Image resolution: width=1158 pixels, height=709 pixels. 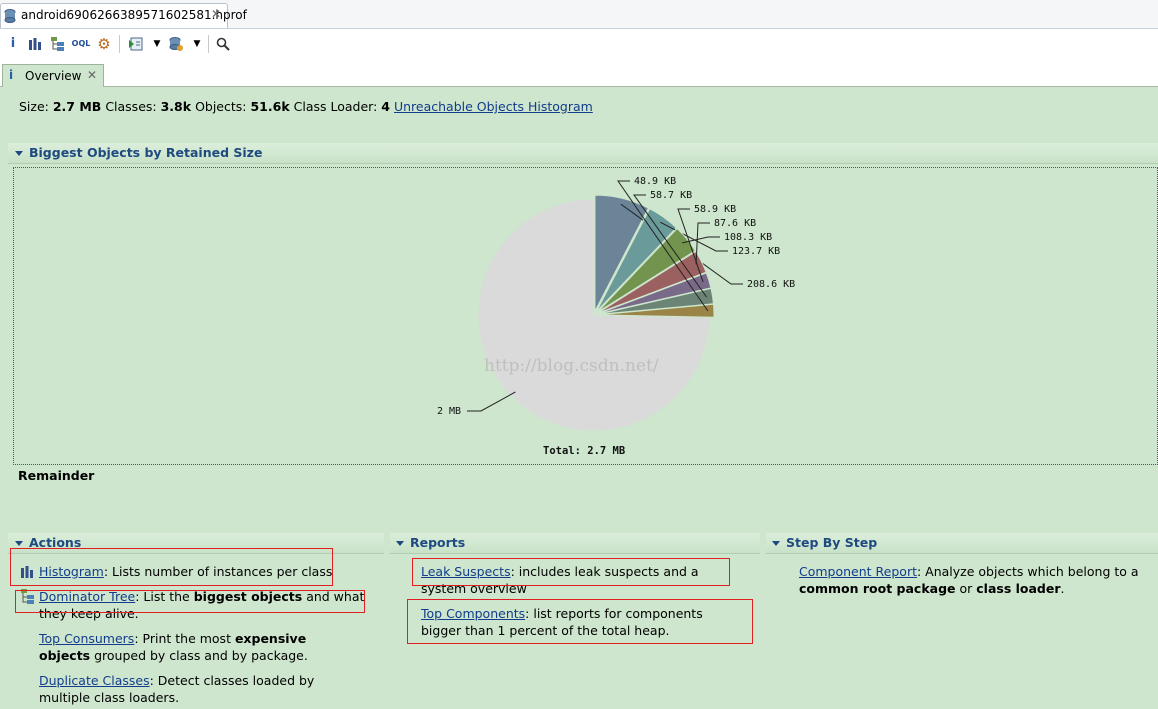 I want to click on histogram-icon, so click(x=35, y=44).